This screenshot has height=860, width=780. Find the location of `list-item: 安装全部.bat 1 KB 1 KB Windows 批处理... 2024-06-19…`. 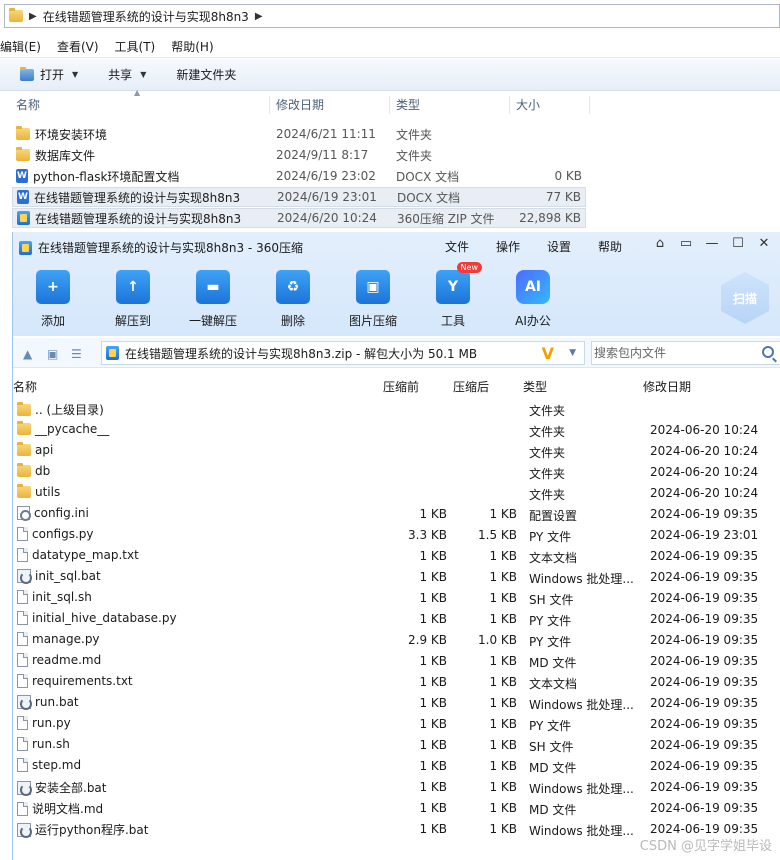

list-item: 安装全部.bat 1 KB 1 KB Windows 批处理... 2024-06-19… is located at coordinates (396, 786).